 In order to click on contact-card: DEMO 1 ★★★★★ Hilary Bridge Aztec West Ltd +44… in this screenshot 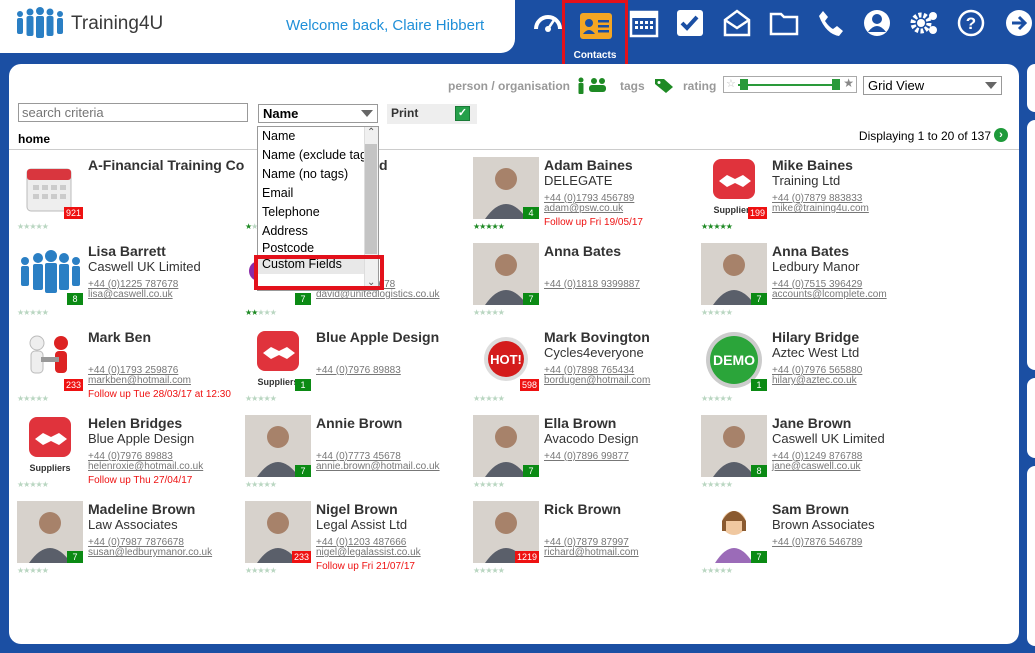, I will do `click(815, 372)`.